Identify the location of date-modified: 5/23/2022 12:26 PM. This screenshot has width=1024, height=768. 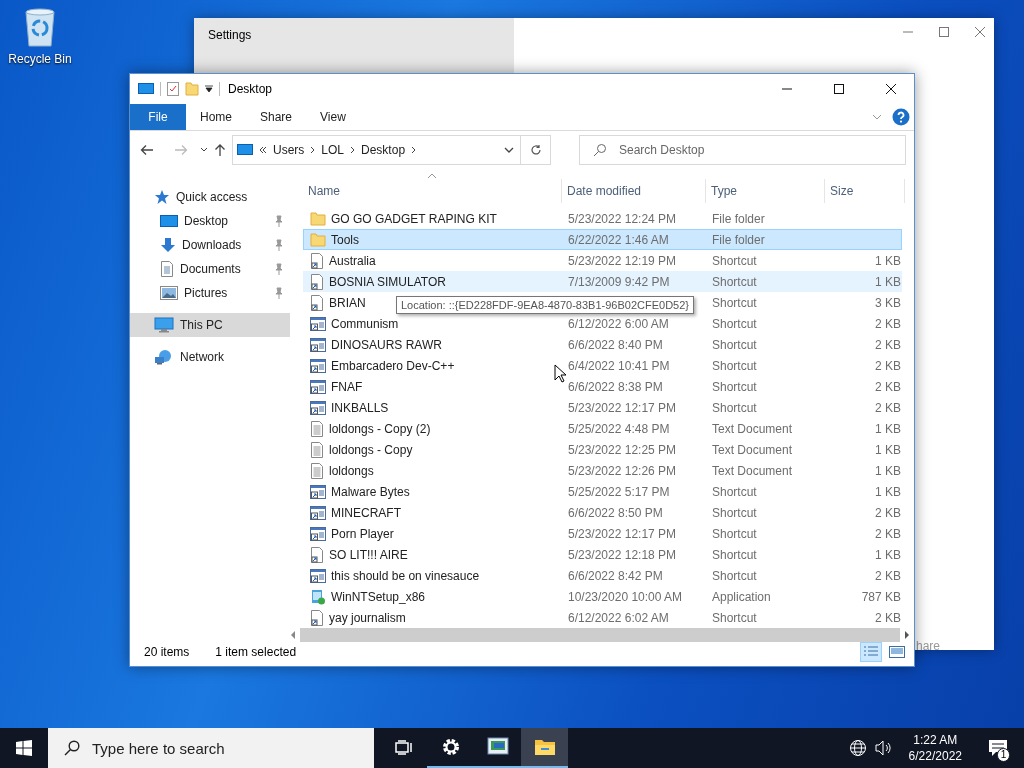
(622, 470).